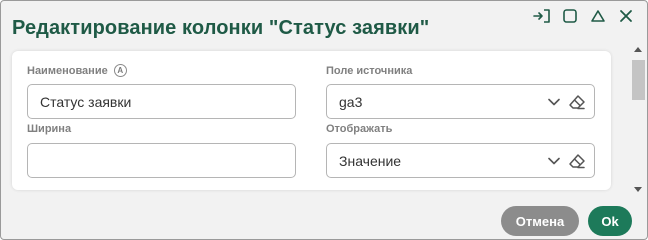  I want to click on maximize-icon, so click(570, 16).